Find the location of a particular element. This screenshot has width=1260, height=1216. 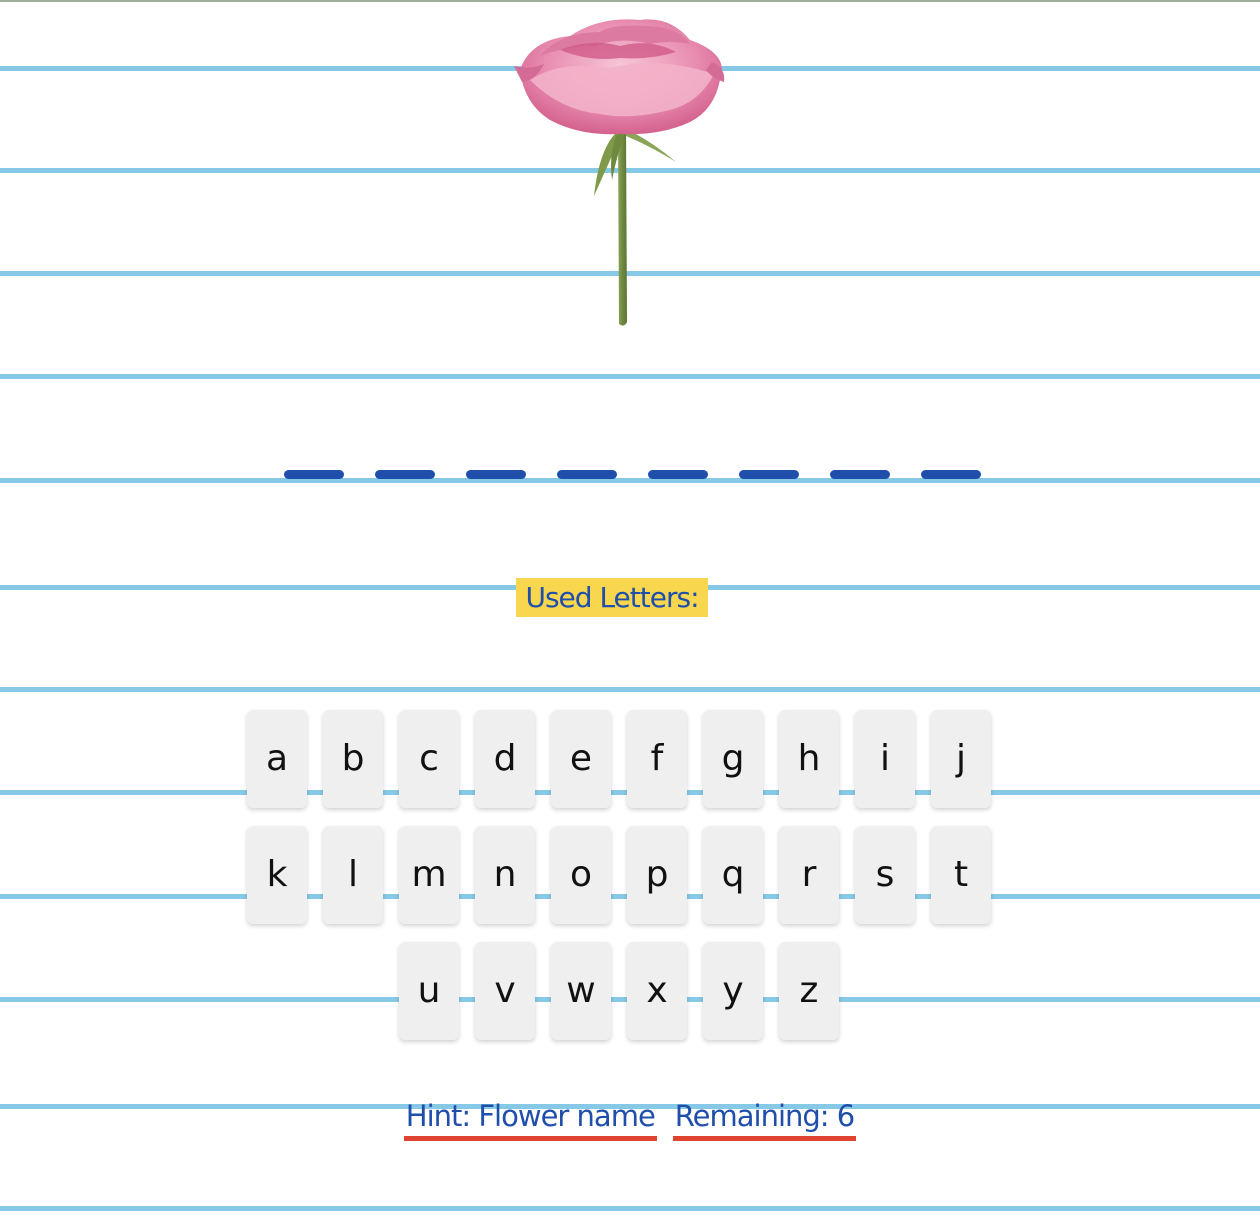

letter-key-q: q is located at coordinates (733, 875).